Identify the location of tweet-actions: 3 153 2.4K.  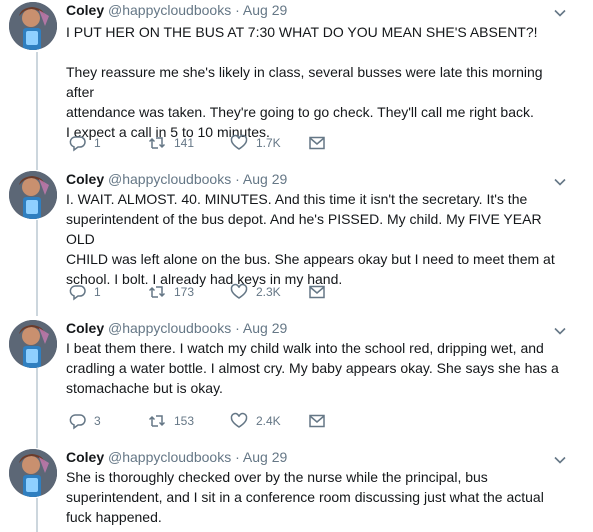
(216, 421).